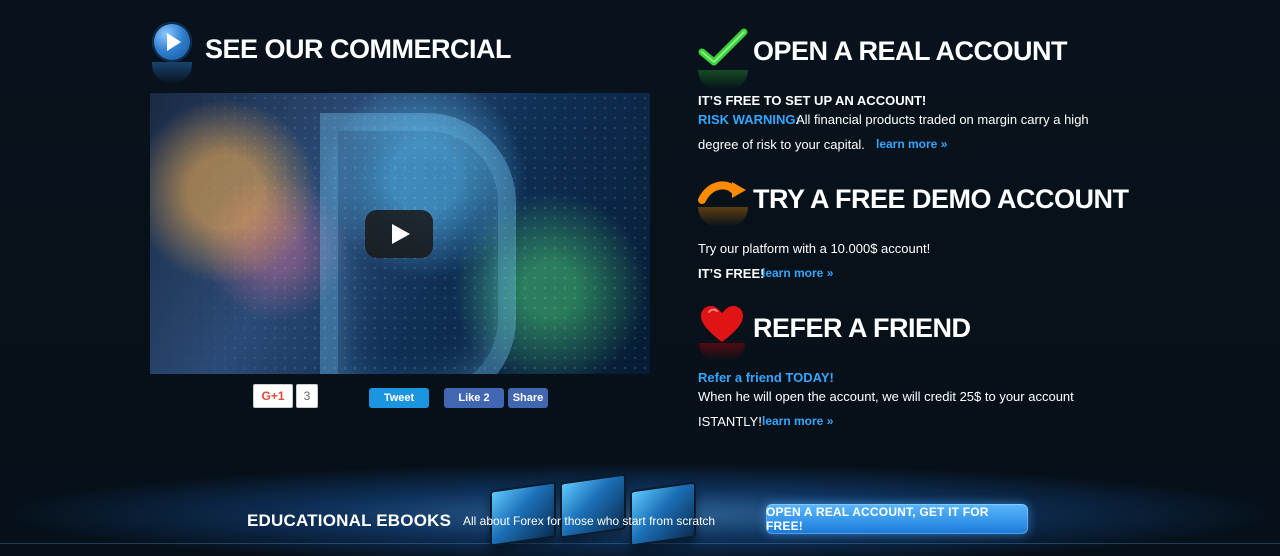 This screenshot has width=1280, height=556. What do you see at coordinates (172, 42) in the screenshot?
I see `play-circle-icon` at bounding box center [172, 42].